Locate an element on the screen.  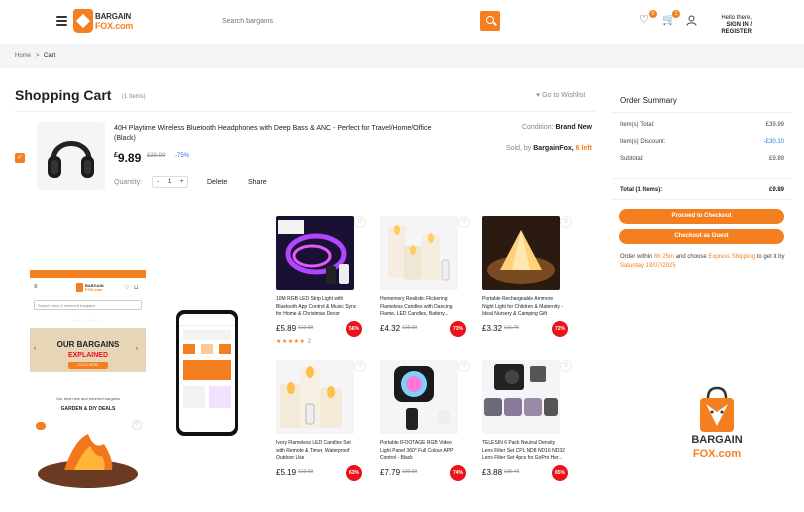
price-value: 9.89 is located at coordinates (129, 158).